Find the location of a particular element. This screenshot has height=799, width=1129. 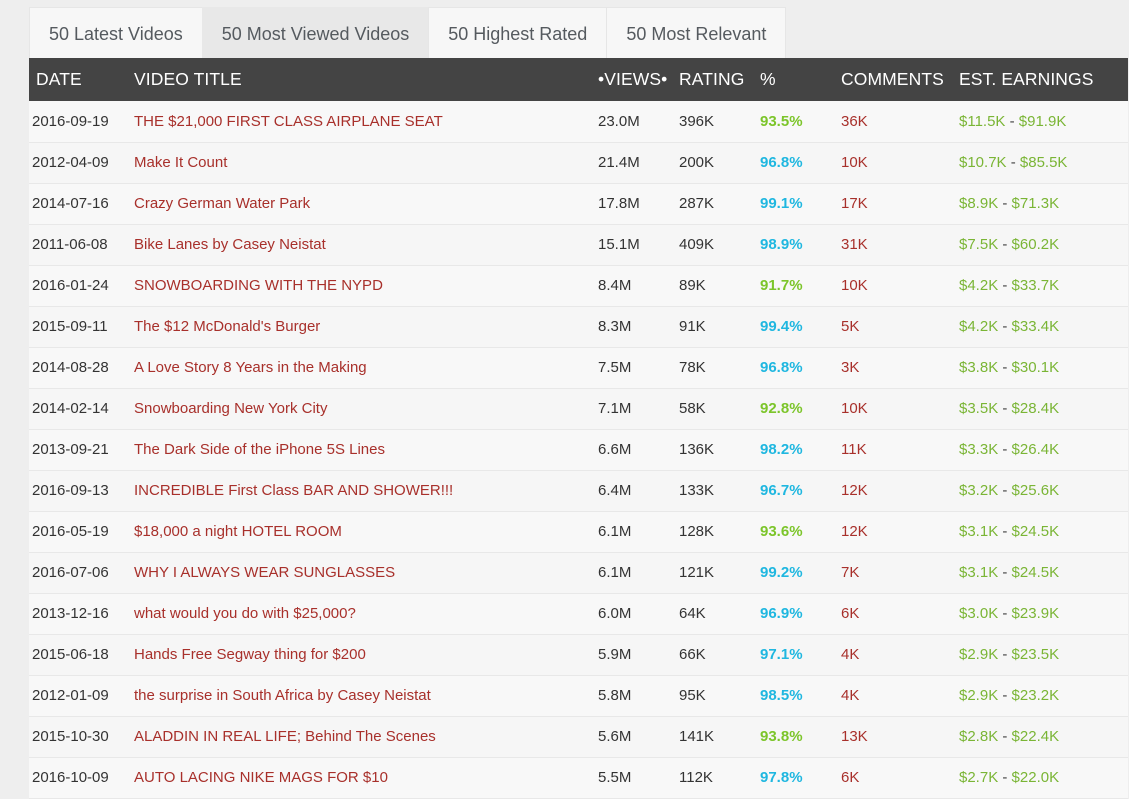

earnings-high: $25.6K is located at coordinates (1035, 490).